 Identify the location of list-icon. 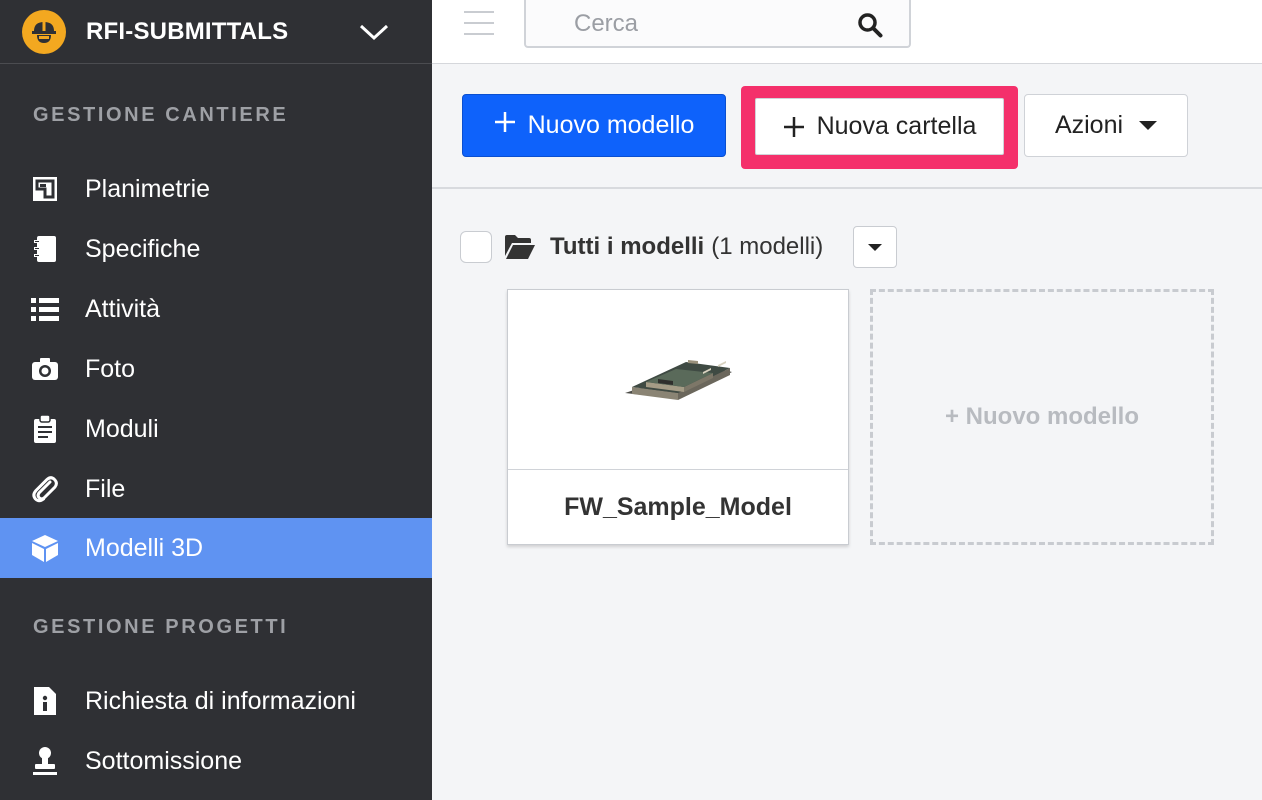
(45, 309).